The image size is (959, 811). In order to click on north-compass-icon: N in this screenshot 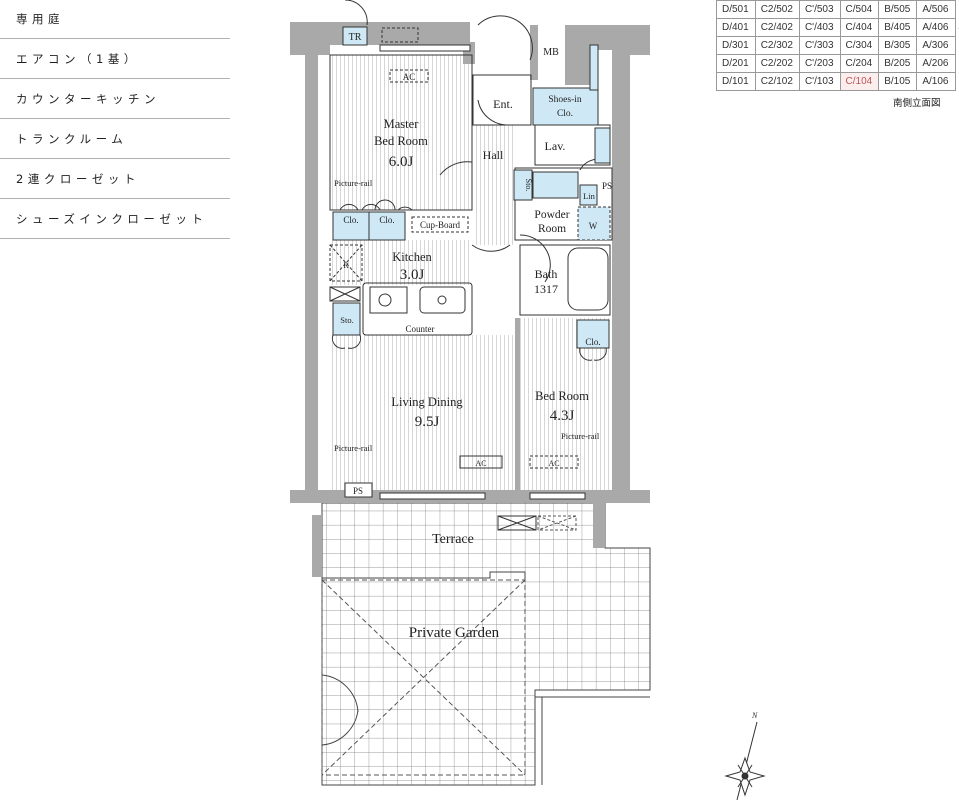, I will do `click(745, 756)`.